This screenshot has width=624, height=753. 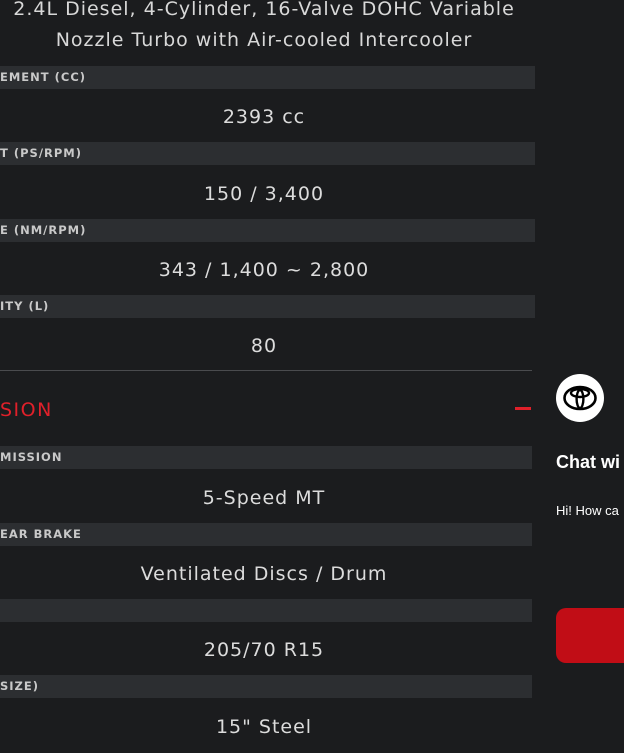 What do you see at coordinates (266, 610) in the screenshot?
I see `spec-label-tires` at bounding box center [266, 610].